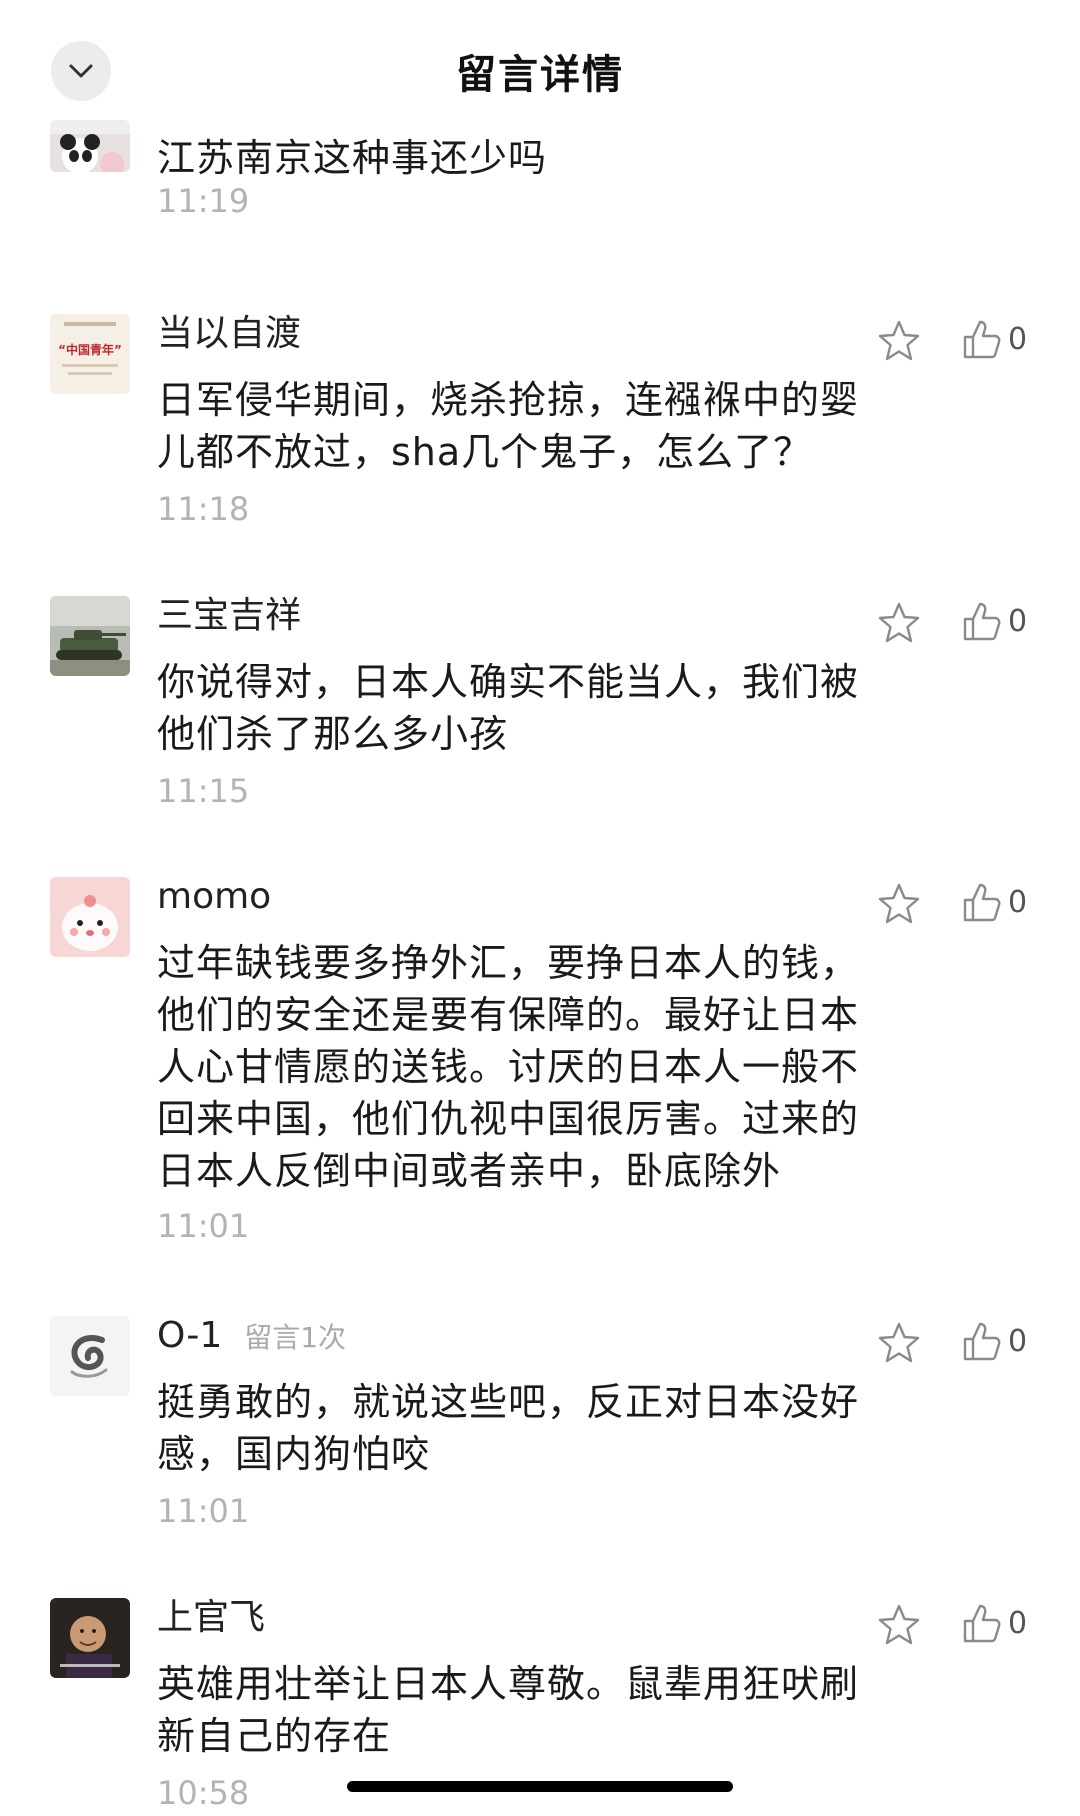  What do you see at coordinates (508, 426) in the screenshot?
I see `comment-text: 日军侵华期间，烧杀抢掠，连襁褓中的婴儿都不放过，sha几个鬼子，怎么了？` at bounding box center [508, 426].